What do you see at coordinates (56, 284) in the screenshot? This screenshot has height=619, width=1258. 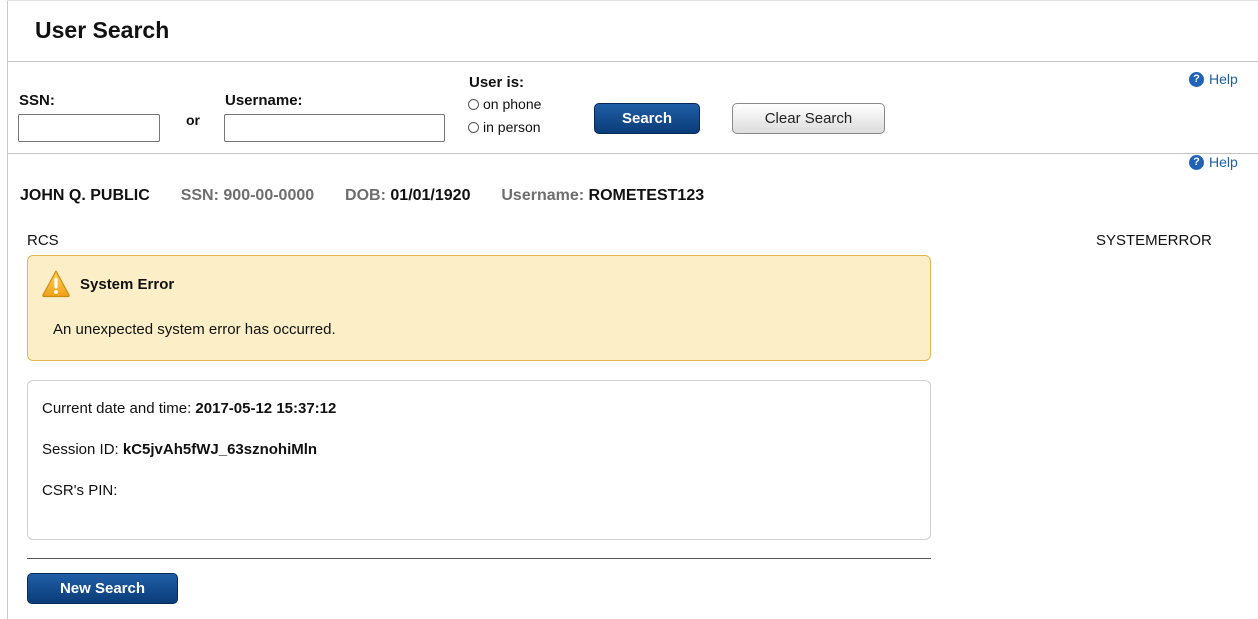 I see `warning-icon` at bounding box center [56, 284].